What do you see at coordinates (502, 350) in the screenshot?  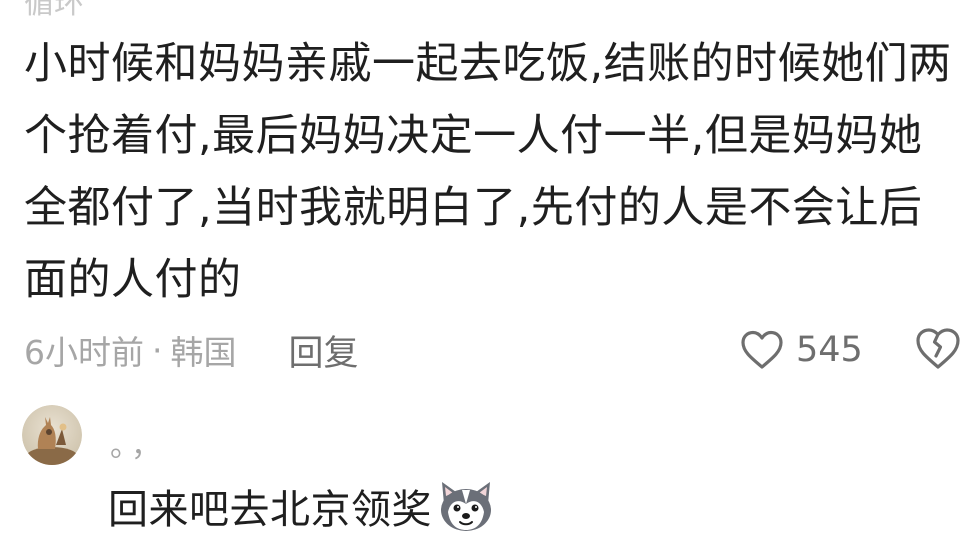 I see `comment-meta-row: 6小时前 · 韩国 回复 545` at bounding box center [502, 350].